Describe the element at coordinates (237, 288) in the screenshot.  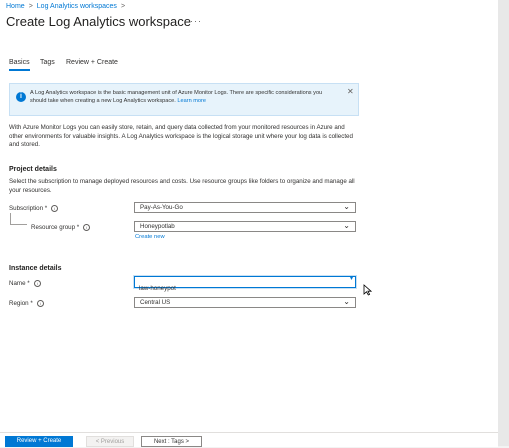
I see `name-input` at that location.